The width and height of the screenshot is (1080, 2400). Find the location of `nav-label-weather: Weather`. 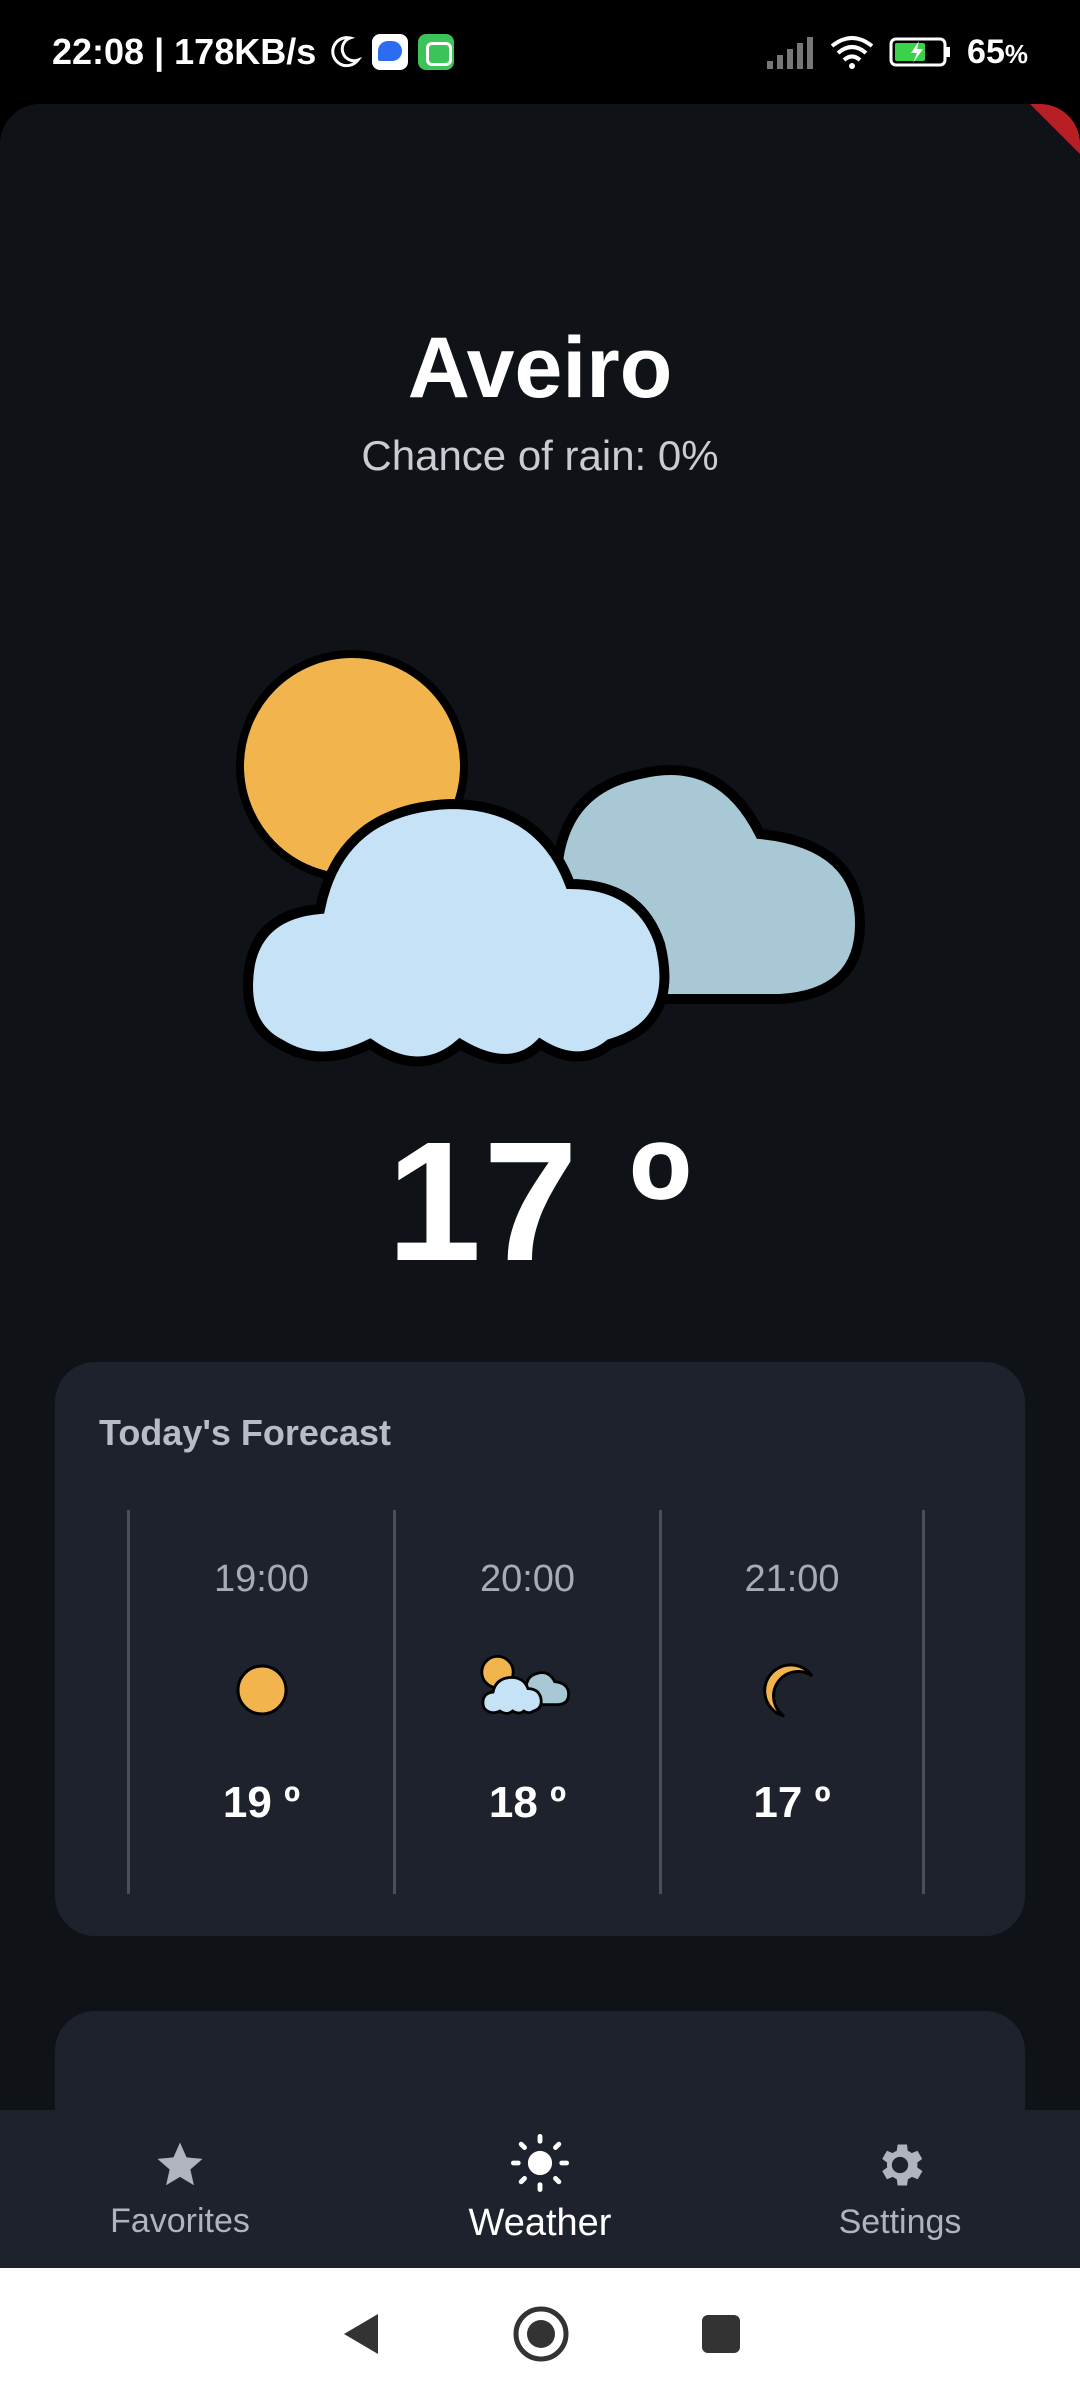

nav-label-weather: Weather is located at coordinates (540, 2222).